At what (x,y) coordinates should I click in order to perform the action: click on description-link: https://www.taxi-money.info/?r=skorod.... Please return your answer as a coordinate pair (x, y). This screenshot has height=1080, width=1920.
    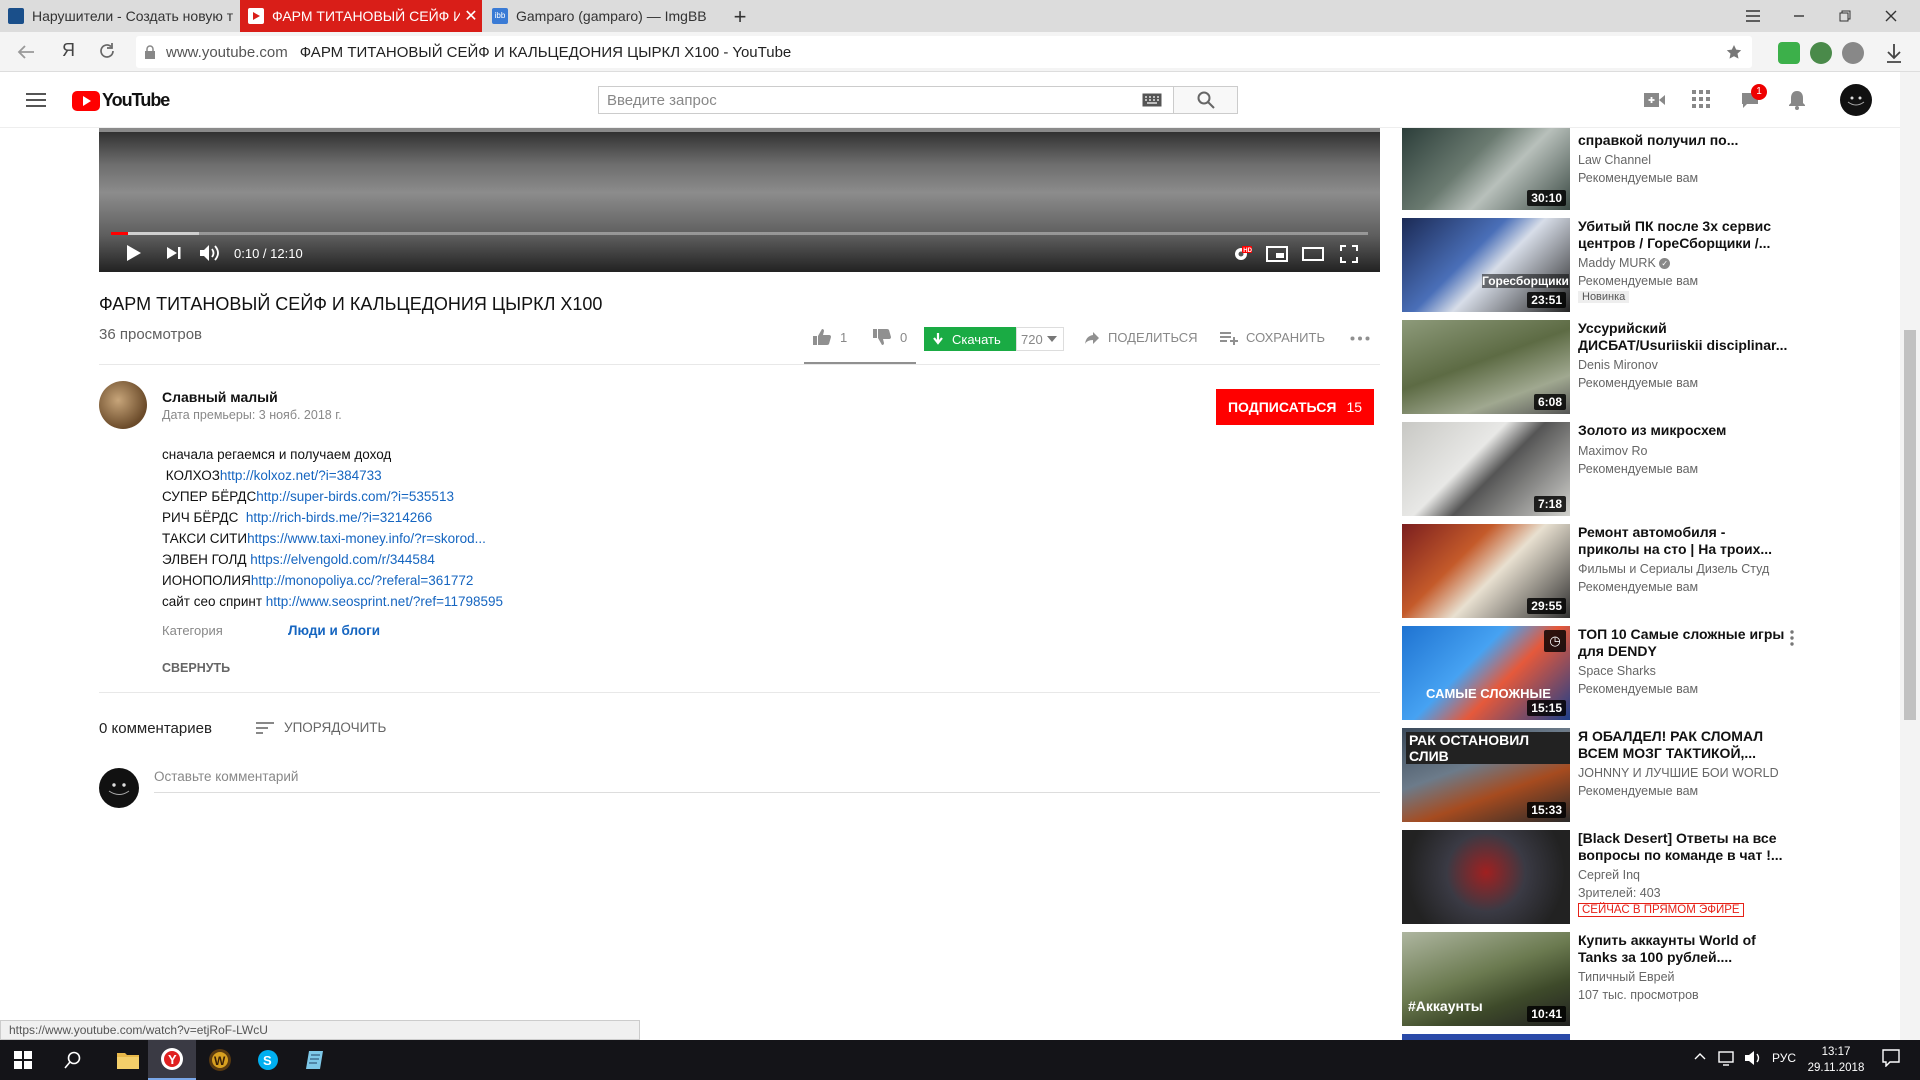
    Looking at the image, I should click on (366, 538).